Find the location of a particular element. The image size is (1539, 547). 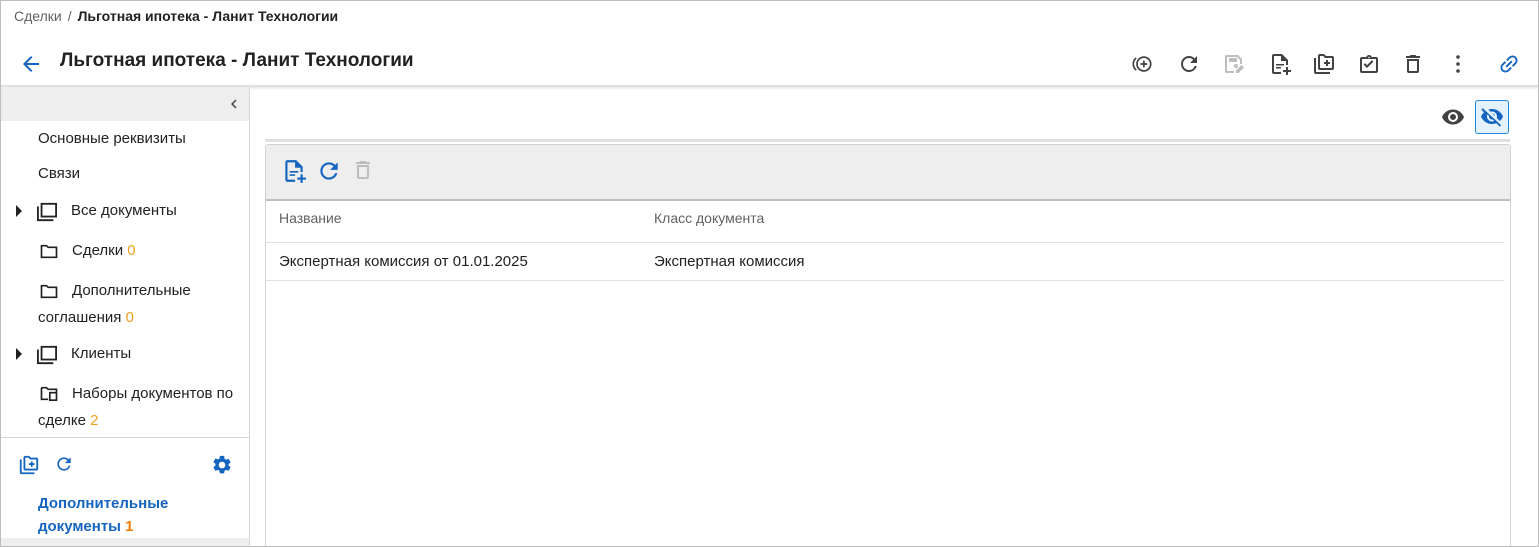

column-header-doc-class: Класс документа is located at coordinates (709, 218).